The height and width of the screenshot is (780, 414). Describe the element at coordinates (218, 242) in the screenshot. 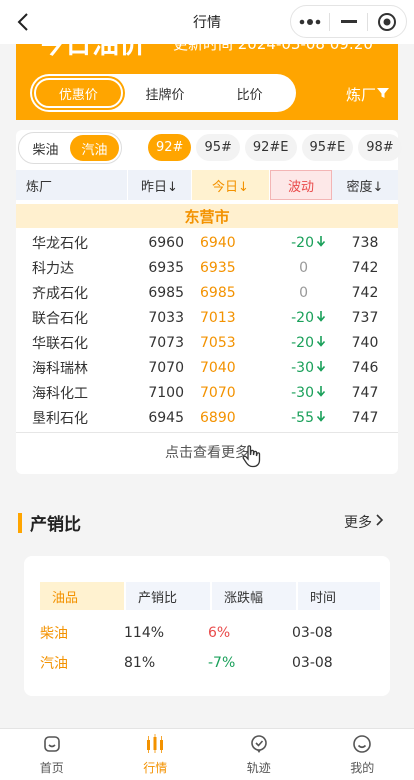

I see `today-price: 6940` at that location.